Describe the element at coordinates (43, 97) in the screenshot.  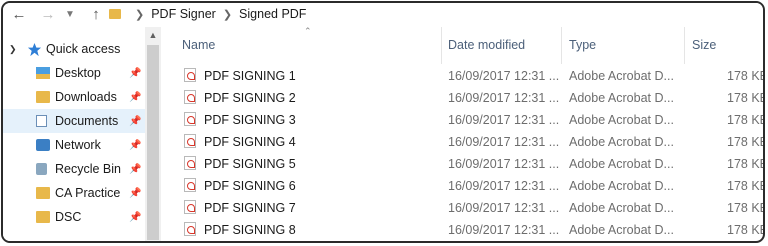
I see `downloads-folder-icon` at that location.